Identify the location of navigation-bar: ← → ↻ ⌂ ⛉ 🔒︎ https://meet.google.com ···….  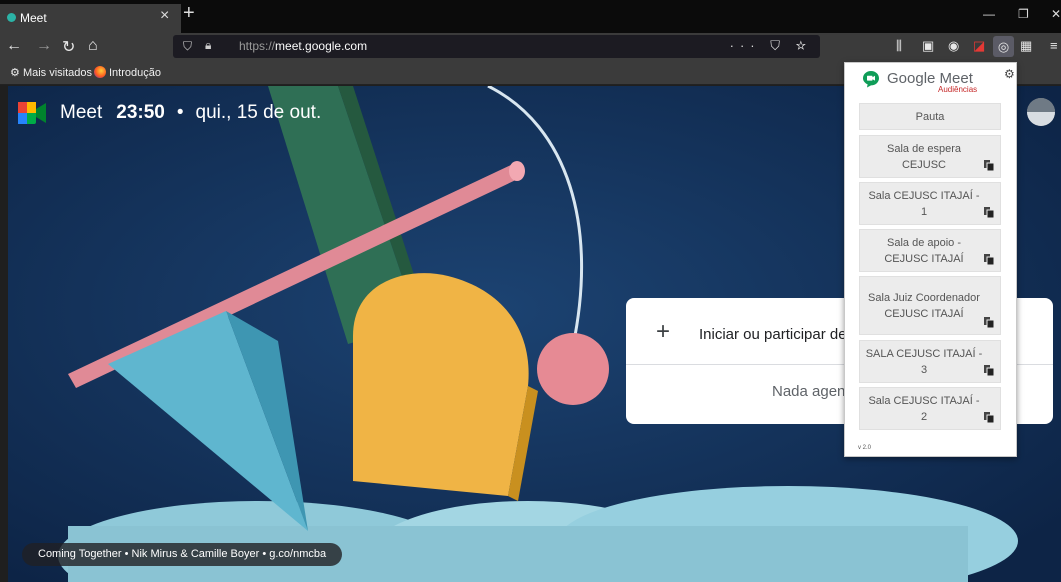
(530, 47).